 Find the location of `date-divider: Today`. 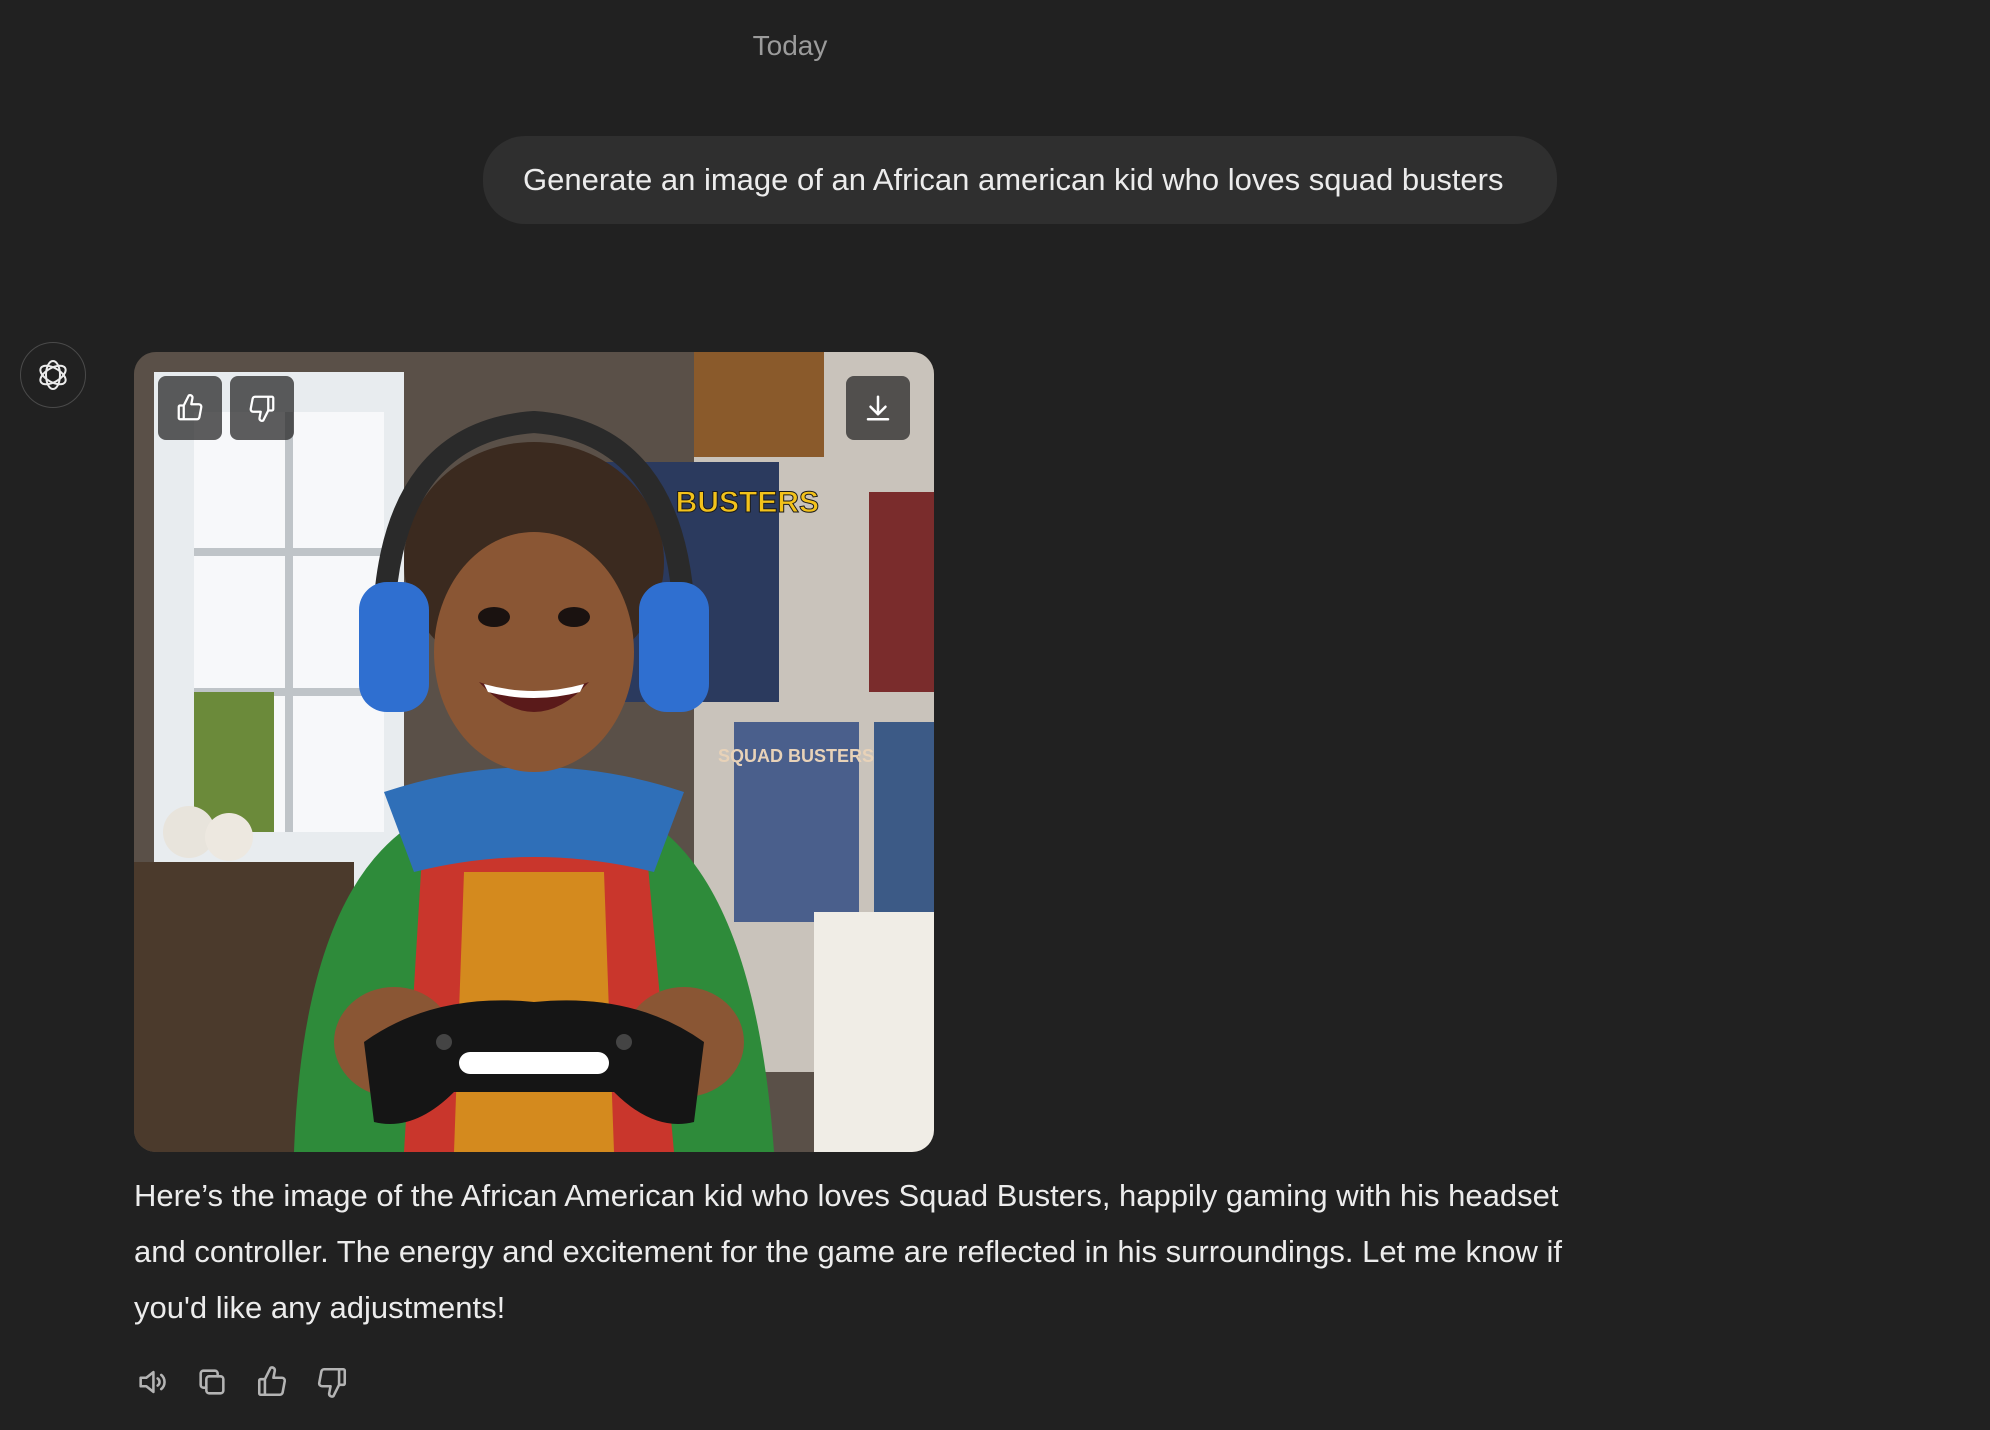

date-divider: Today is located at coordinates (790, 45).